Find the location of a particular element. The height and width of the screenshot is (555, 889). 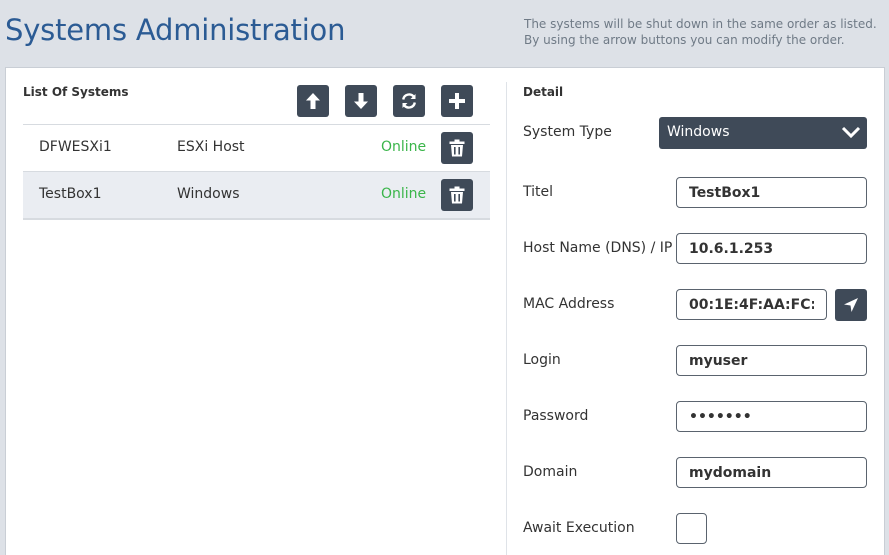

arrow-down-icon is located at coordinates (361, 101).